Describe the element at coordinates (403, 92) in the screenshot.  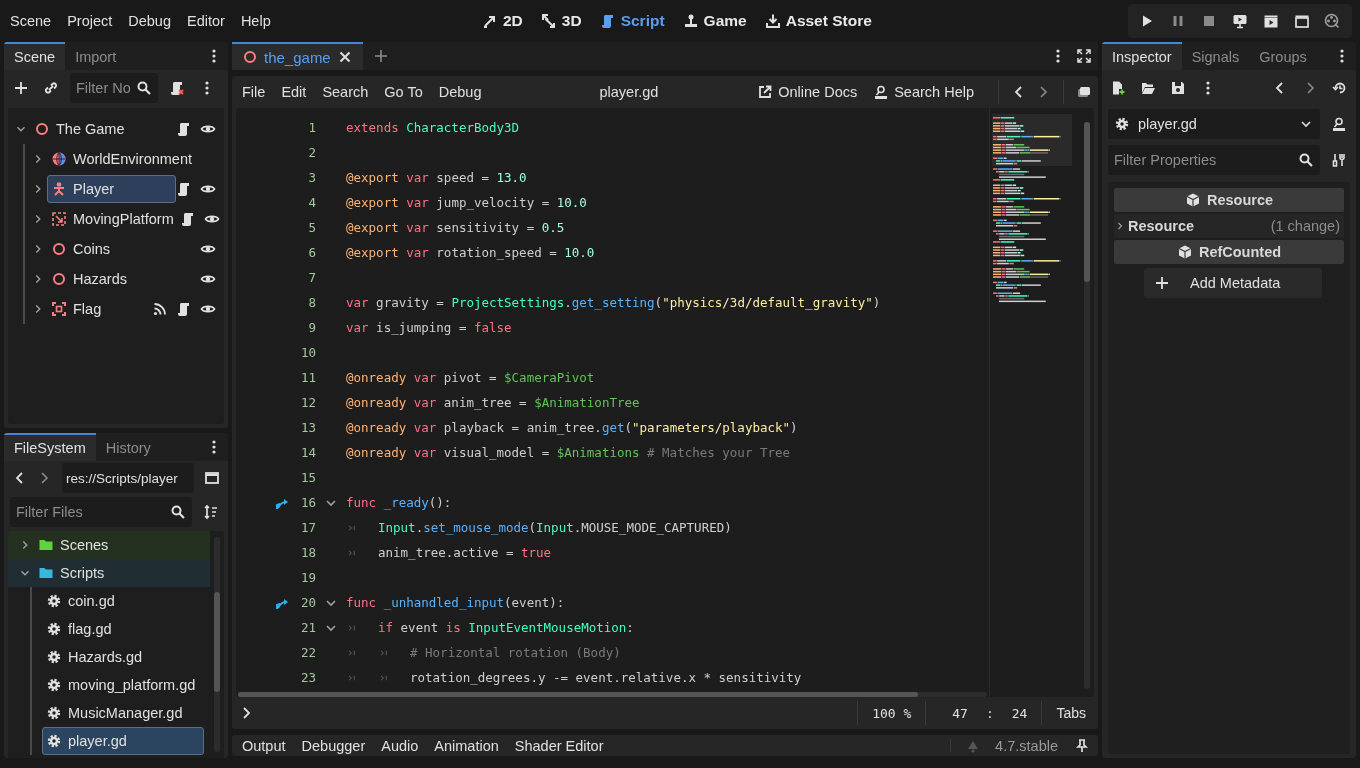
I see `menu-item: Go To` at that location.